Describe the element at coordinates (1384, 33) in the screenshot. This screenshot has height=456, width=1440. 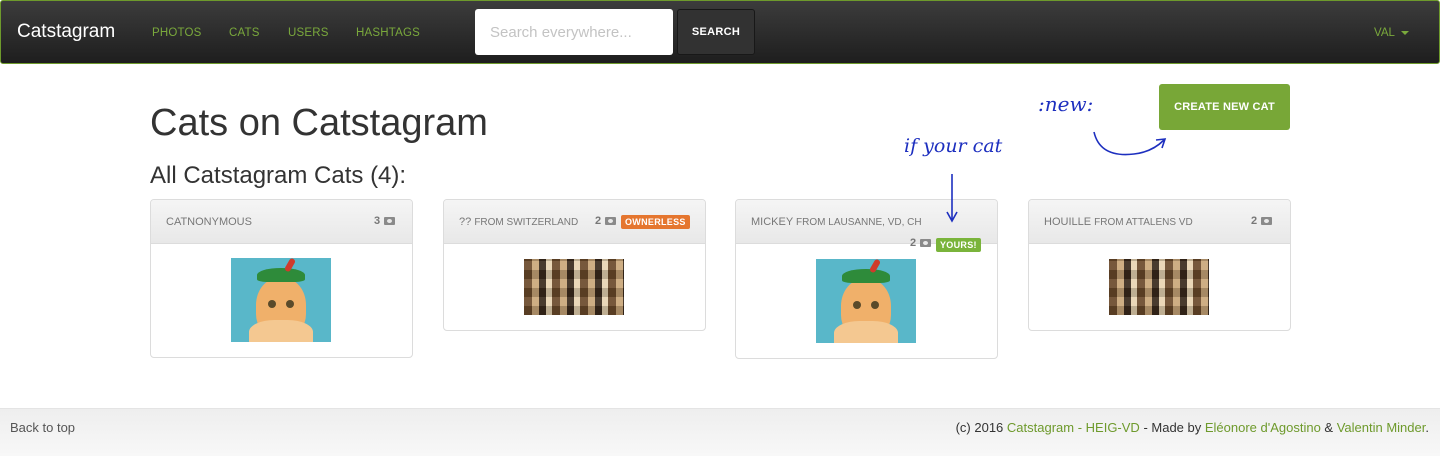
I see `user-menu-label: VAL` at that location.